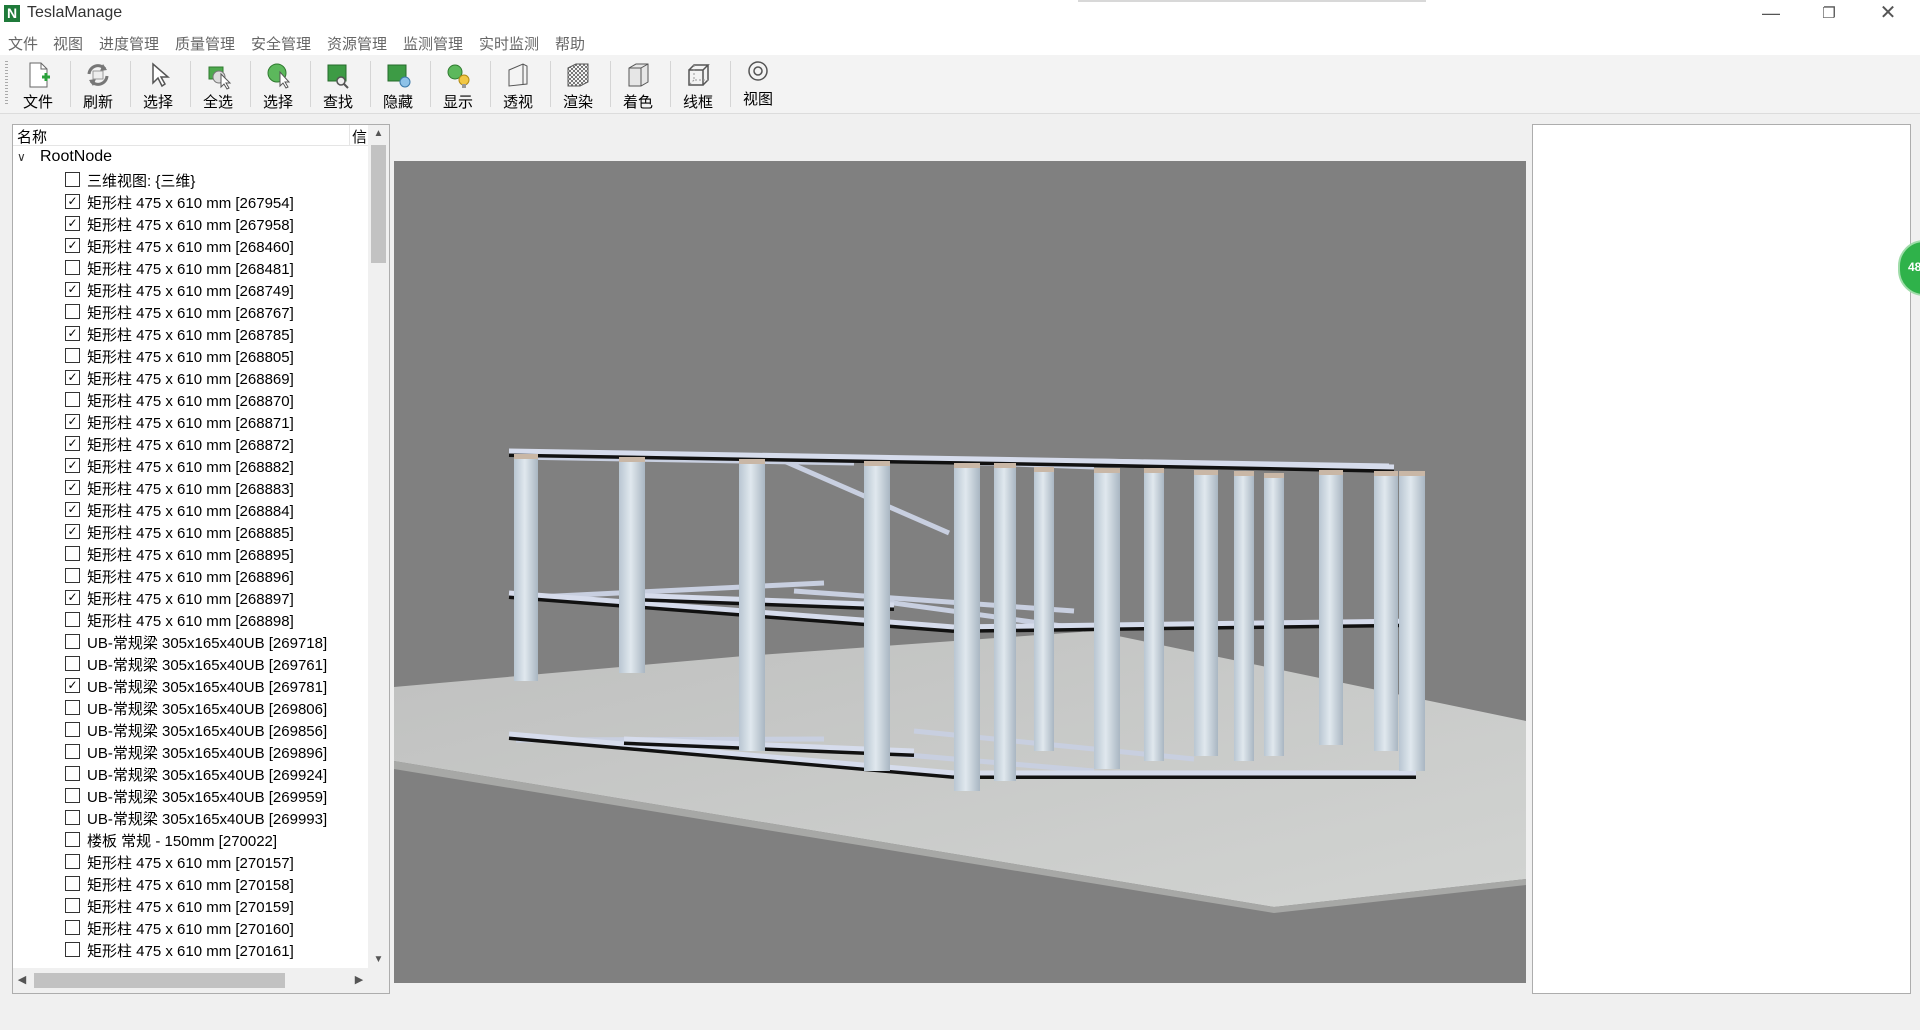 This screenshot has width=1920, height=1030. What do you see at coordinates (359, 980) in the screenshot?
I see `scroll-right-arrow-icon: ▶` at bounding box center [359, 980].